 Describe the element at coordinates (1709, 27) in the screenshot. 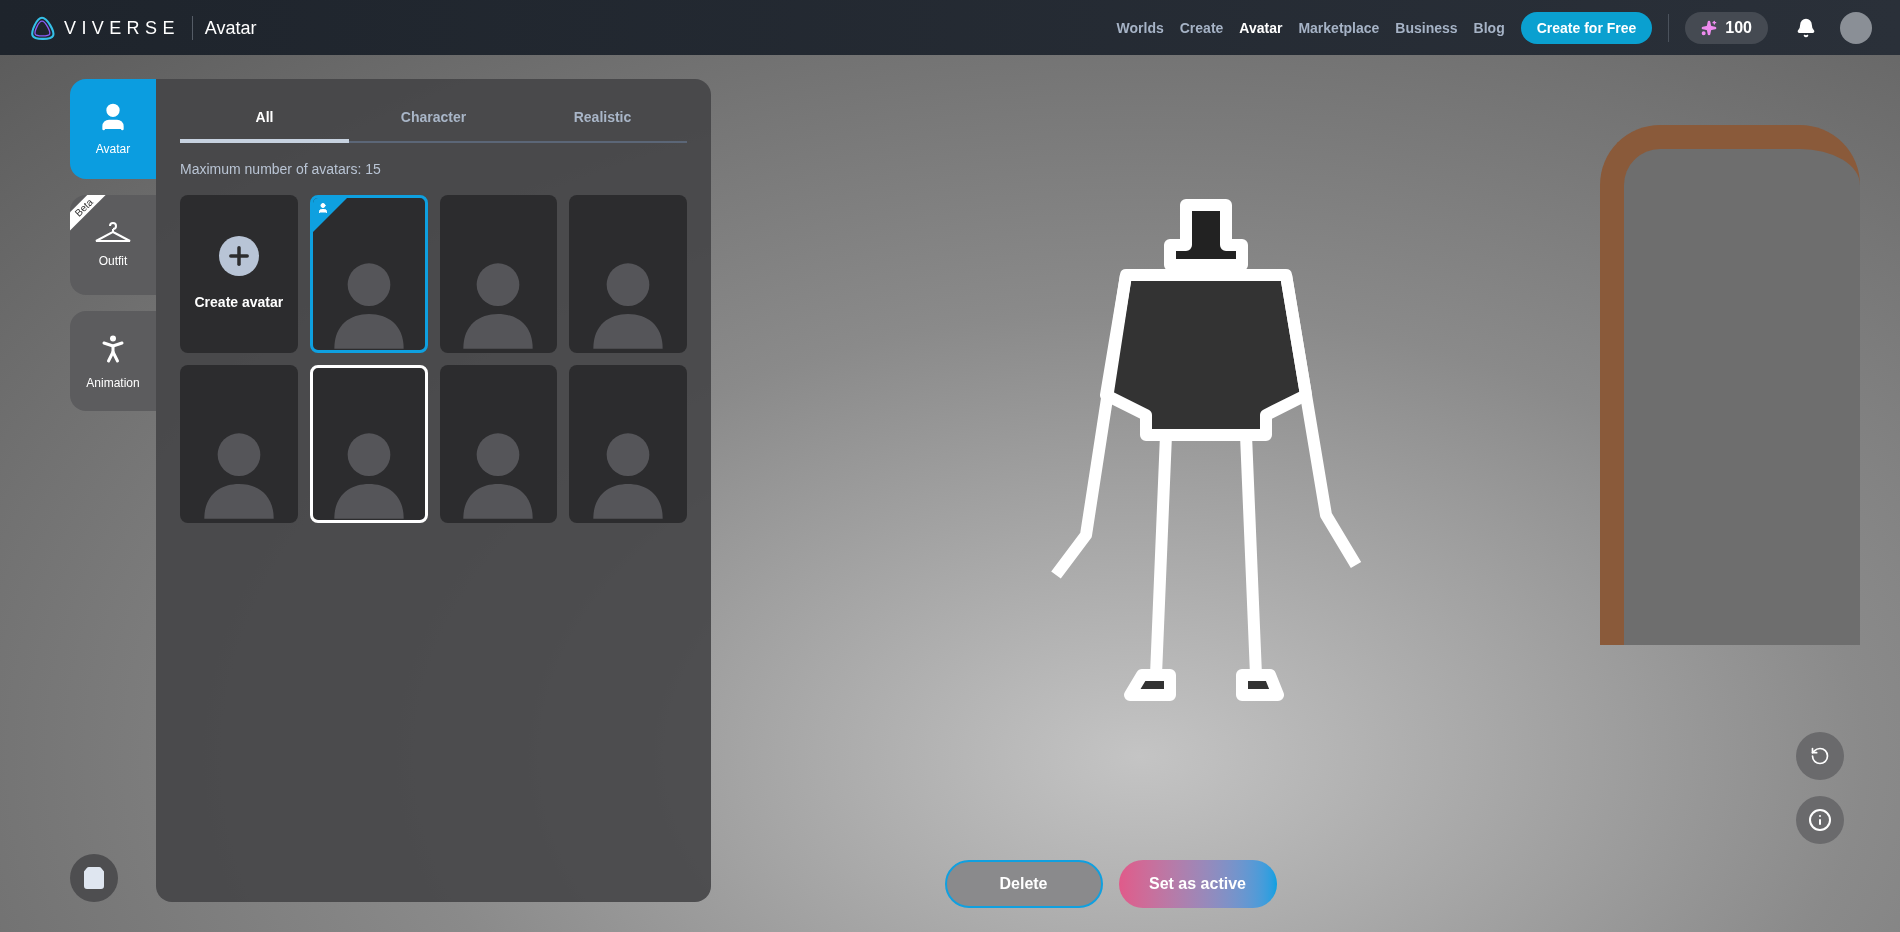

I see `sparkle-icon` at that location.